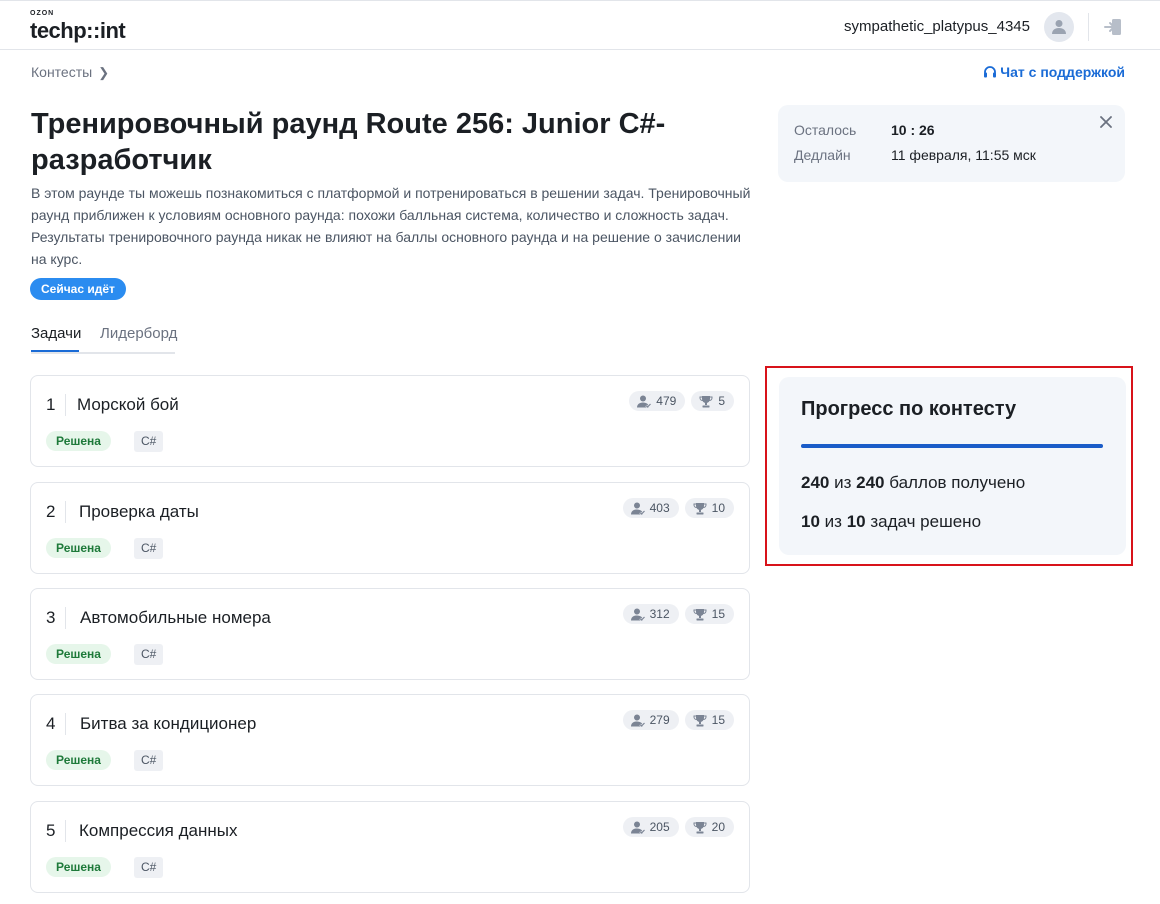 This screenshot has width=1160, height=904. I want to click on task-number: 4, so click(51, 723).